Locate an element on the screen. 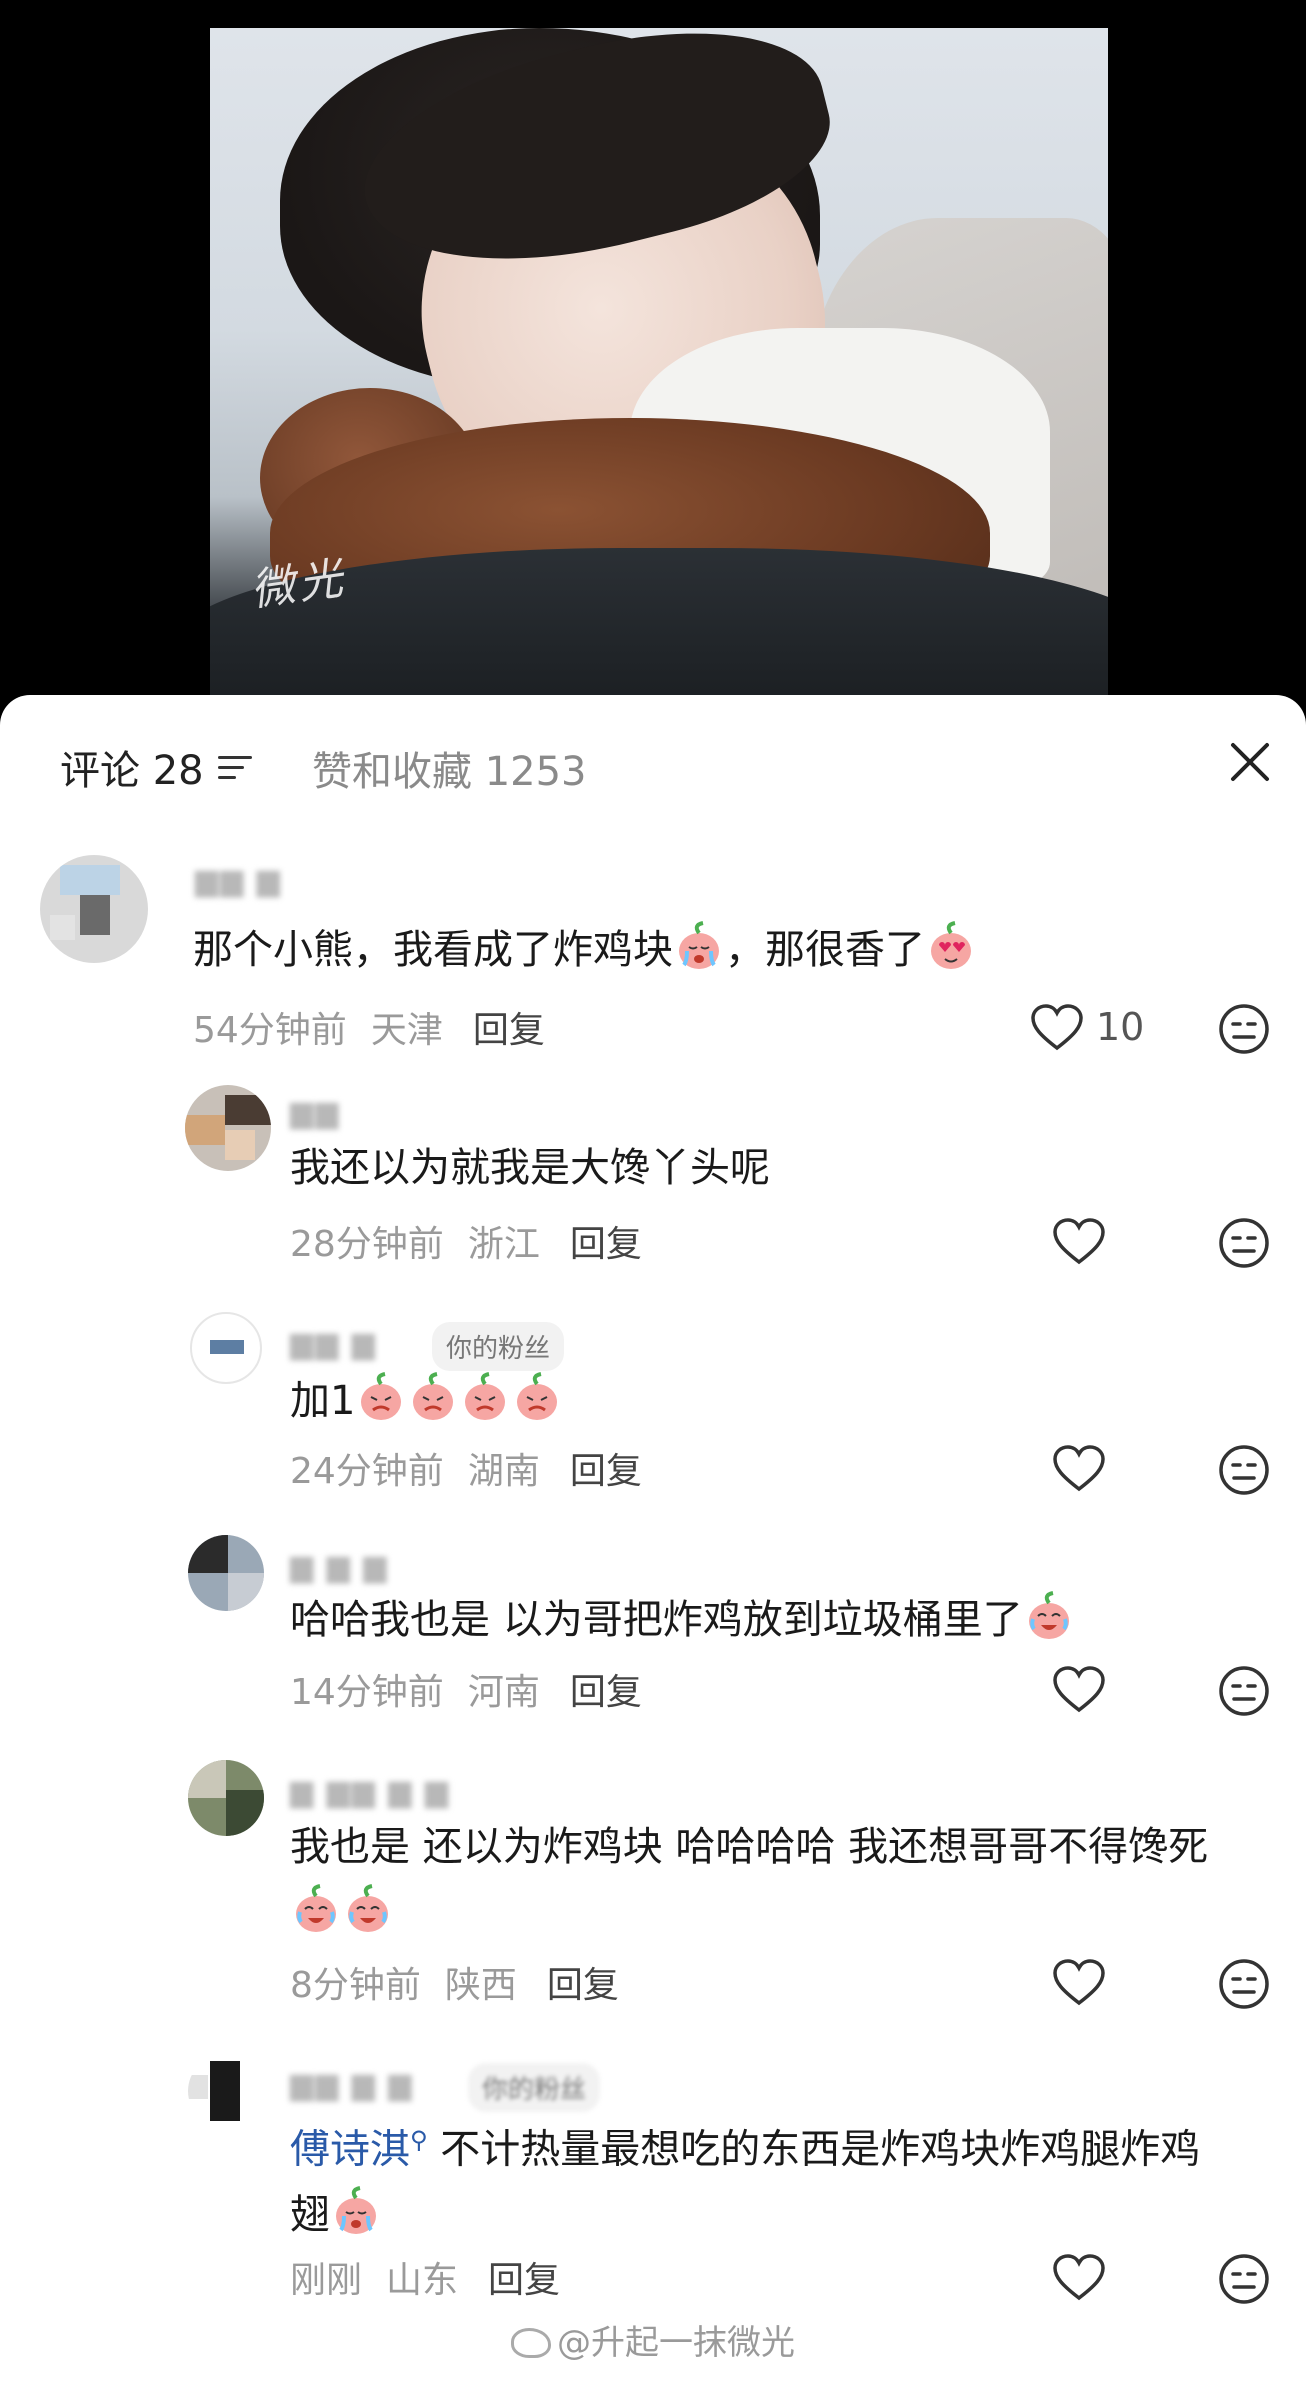 The height and width of the screenshot is (2385, 1306). comment-location: 湖南 is located at coordinates (503, 1471).